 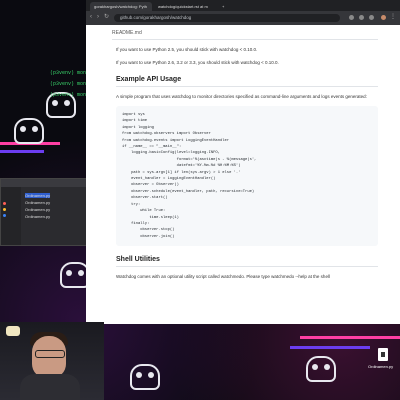 What do you see at coordinates (380, 366) in the screenshot?
I see `desktop-file-label: Ordinamen.py` at bounding box center [380, 366].